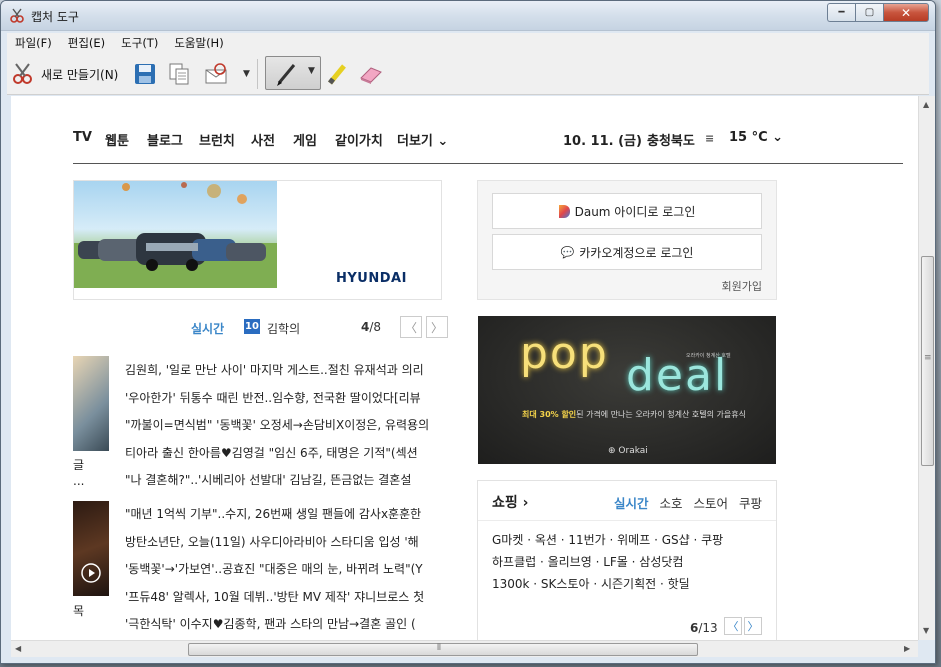  I want to click on title-bar: 캡처 도구 ━ ▢ ✕, so click(468, 16).